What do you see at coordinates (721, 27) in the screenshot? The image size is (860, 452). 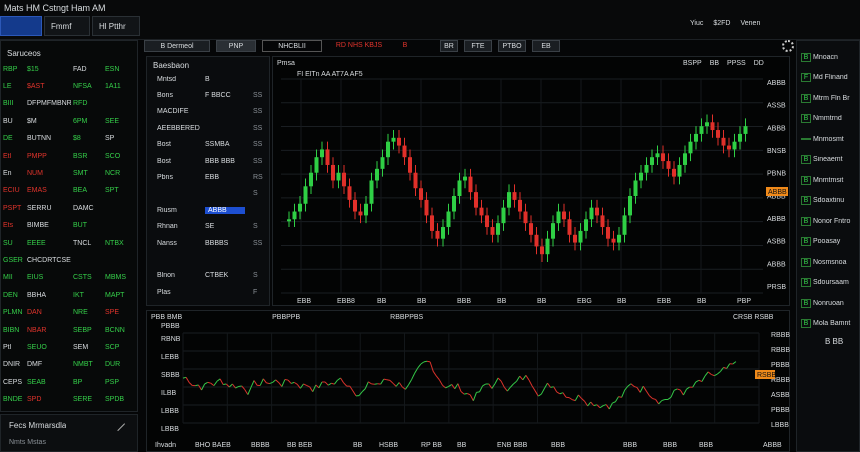 I see `top-right-item: $2FD` at bounding box center [721, 27].